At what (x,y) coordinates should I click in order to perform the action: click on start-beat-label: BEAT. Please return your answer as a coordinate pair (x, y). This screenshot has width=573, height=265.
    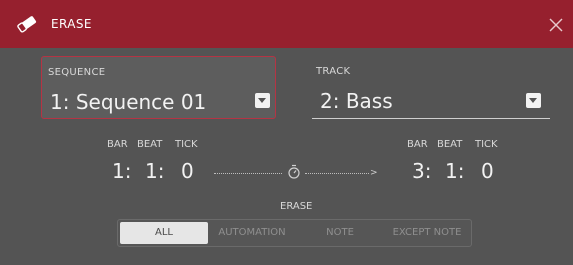
    Looking at the image, I should click on (150, 144).